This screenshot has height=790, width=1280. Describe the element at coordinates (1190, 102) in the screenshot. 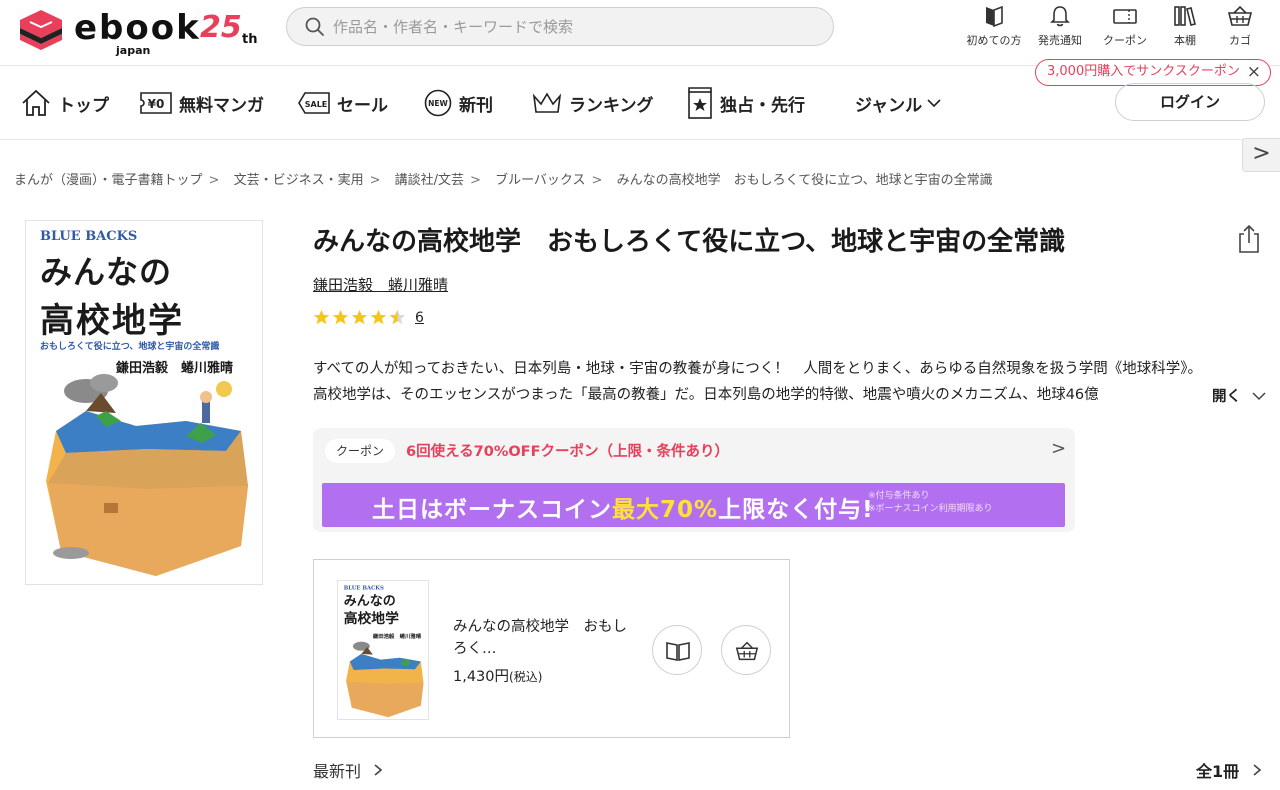

I see `login-button: ログイン` at that location.